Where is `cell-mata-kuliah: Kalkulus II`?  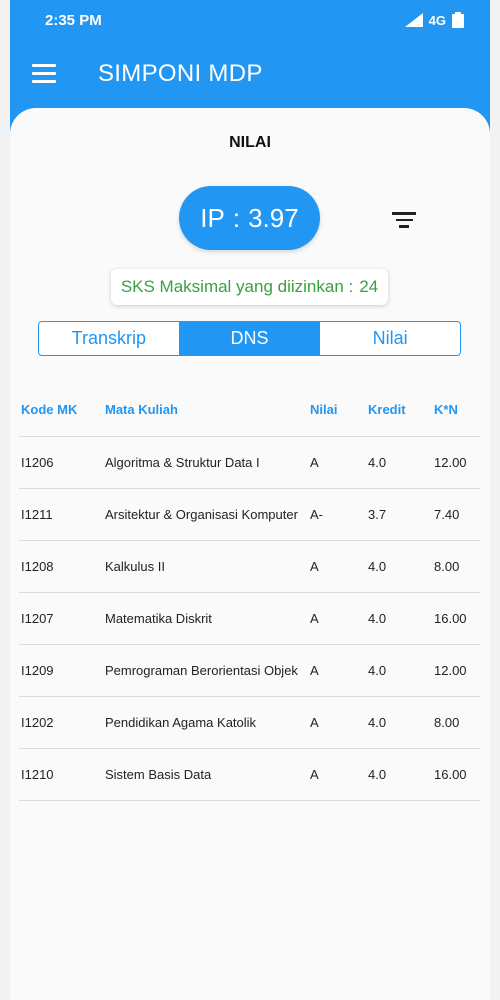 cell-mata-kuliah: Kalkulus II is located at coordinates (135, 566).